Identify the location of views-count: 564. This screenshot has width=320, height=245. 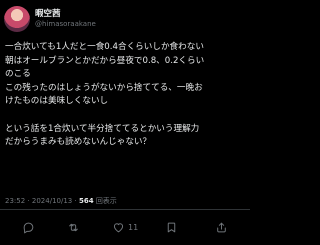
(86, 201).